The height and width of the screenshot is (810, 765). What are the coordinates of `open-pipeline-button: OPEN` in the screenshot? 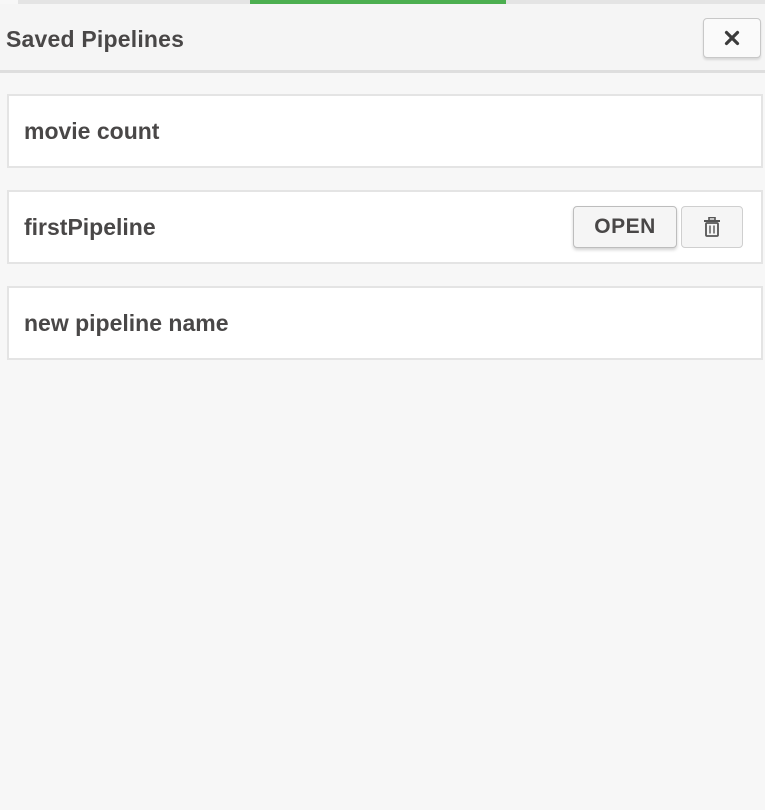 It's located at (625, 227).